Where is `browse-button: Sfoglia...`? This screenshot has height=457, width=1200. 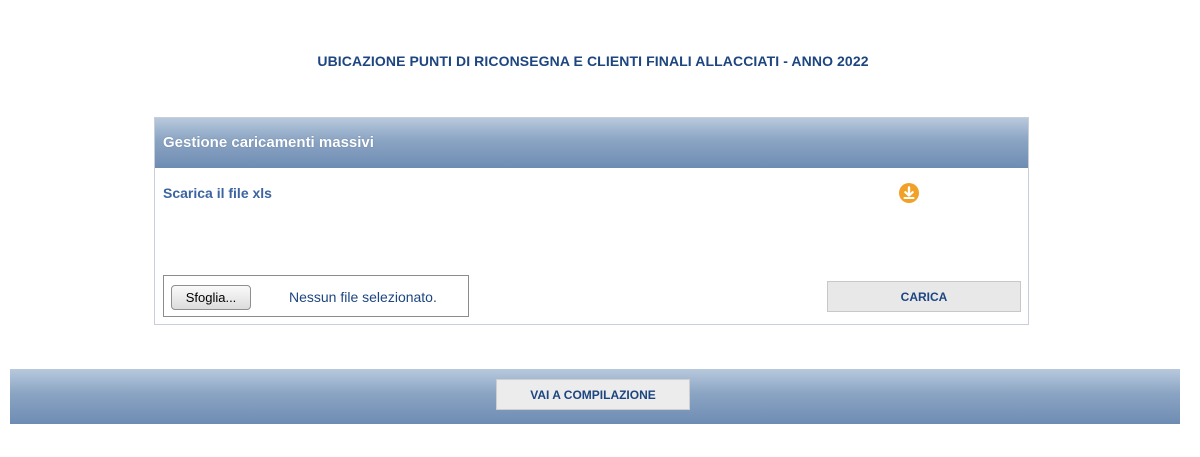 browse-button: Sfoglia... is located at coordinates (211, 297).